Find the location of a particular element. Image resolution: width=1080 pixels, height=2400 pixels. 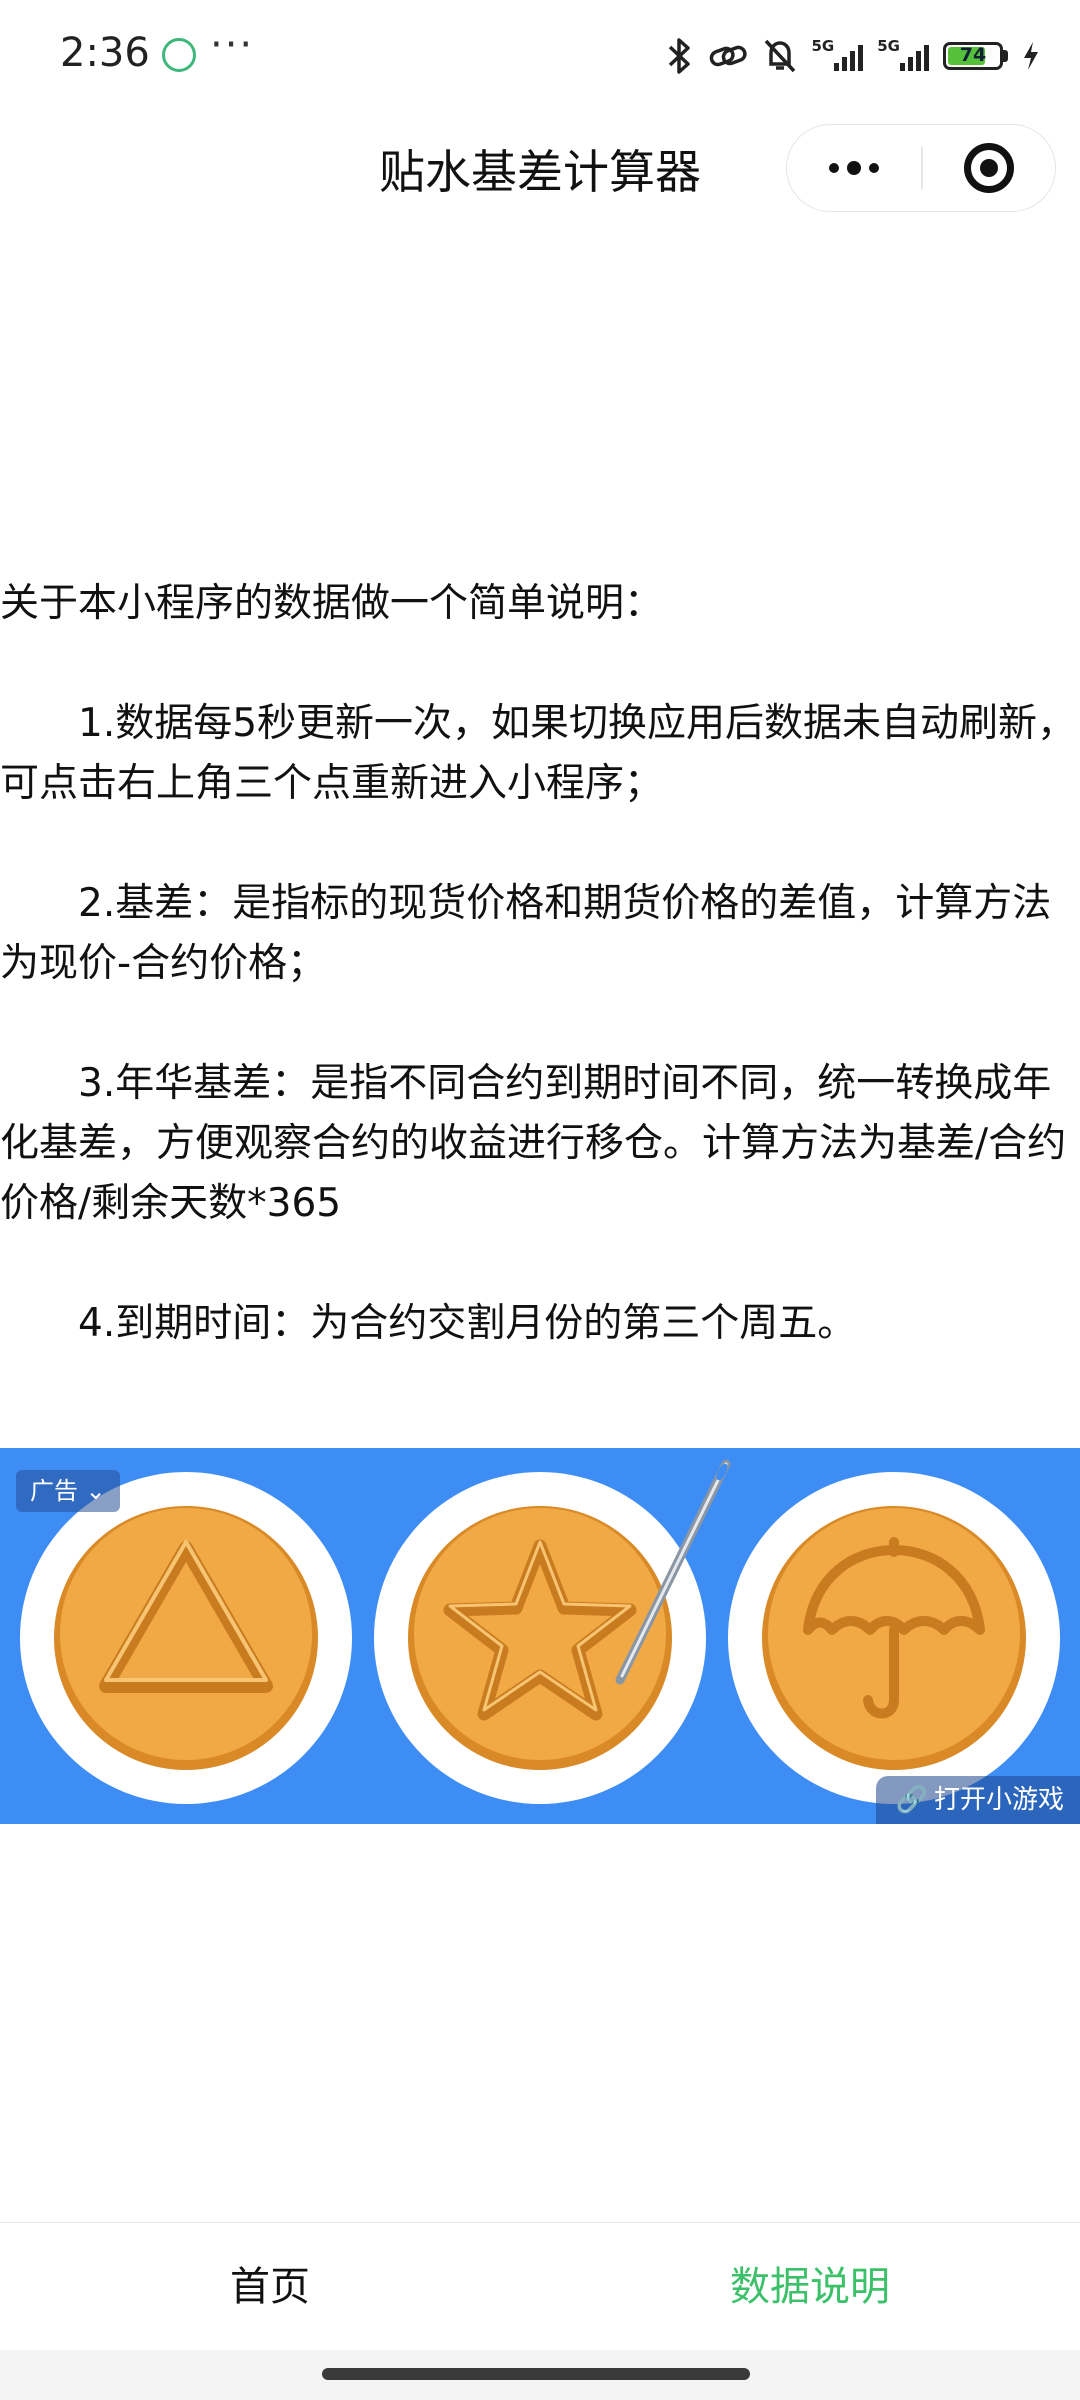

close-mini-program-button is located at coordinates (989, 168).